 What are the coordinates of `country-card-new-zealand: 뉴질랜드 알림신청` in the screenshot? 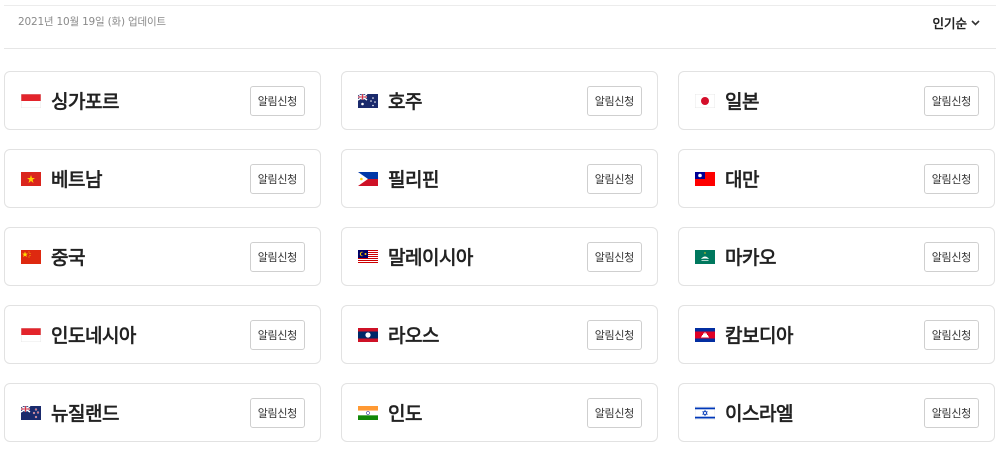 It's located at (162, 412).